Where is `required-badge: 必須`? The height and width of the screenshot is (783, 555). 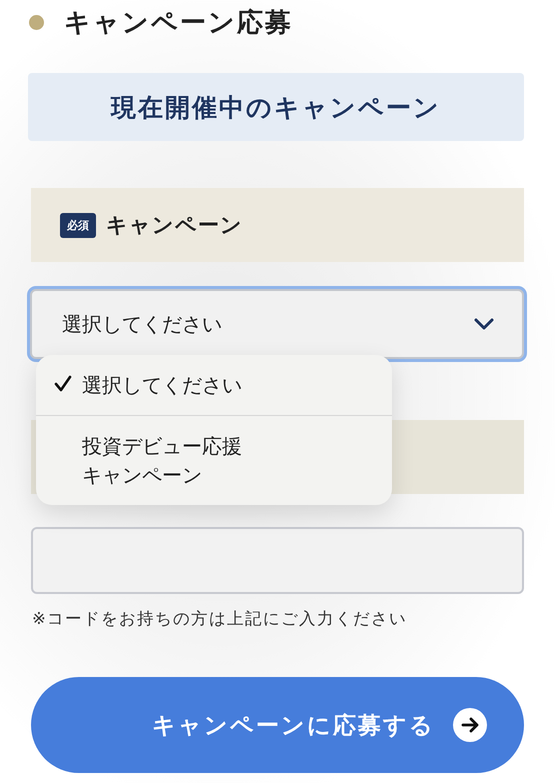
required-badge: 必須 is located at coordinates (78, 225).